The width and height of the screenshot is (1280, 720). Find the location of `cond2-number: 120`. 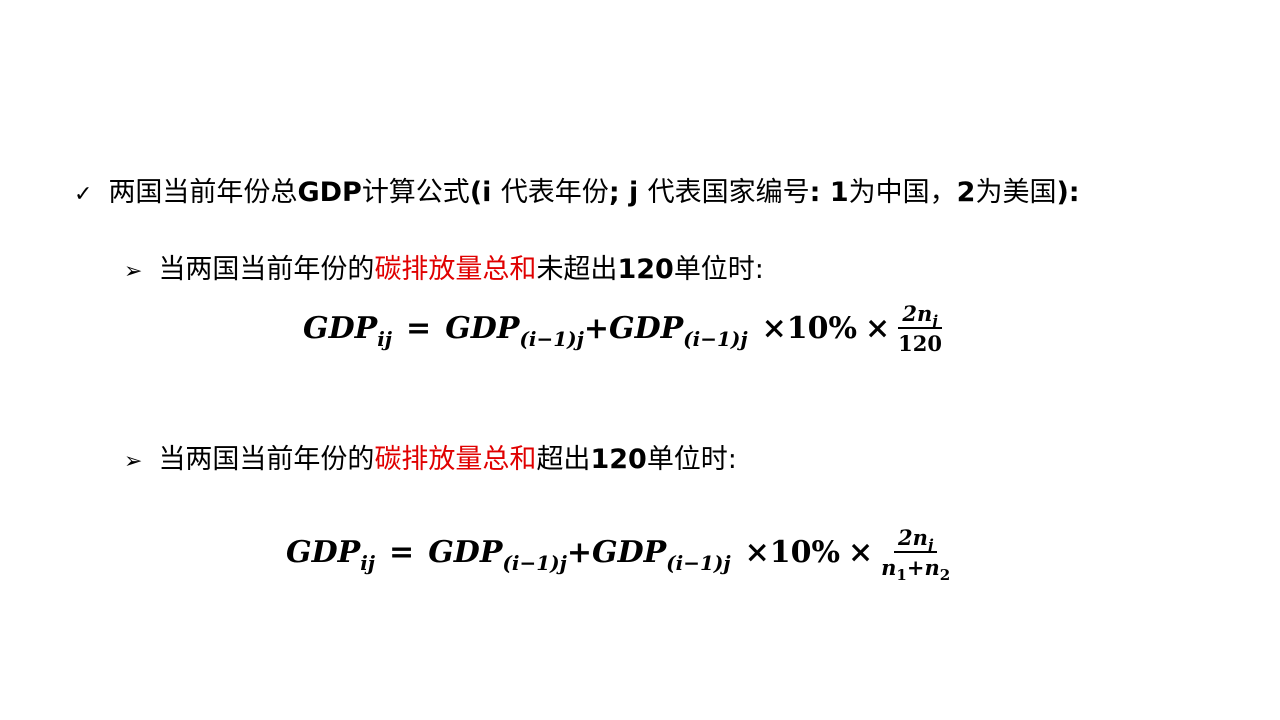

cond2-number: 120 is located at coordinates (618, 459).